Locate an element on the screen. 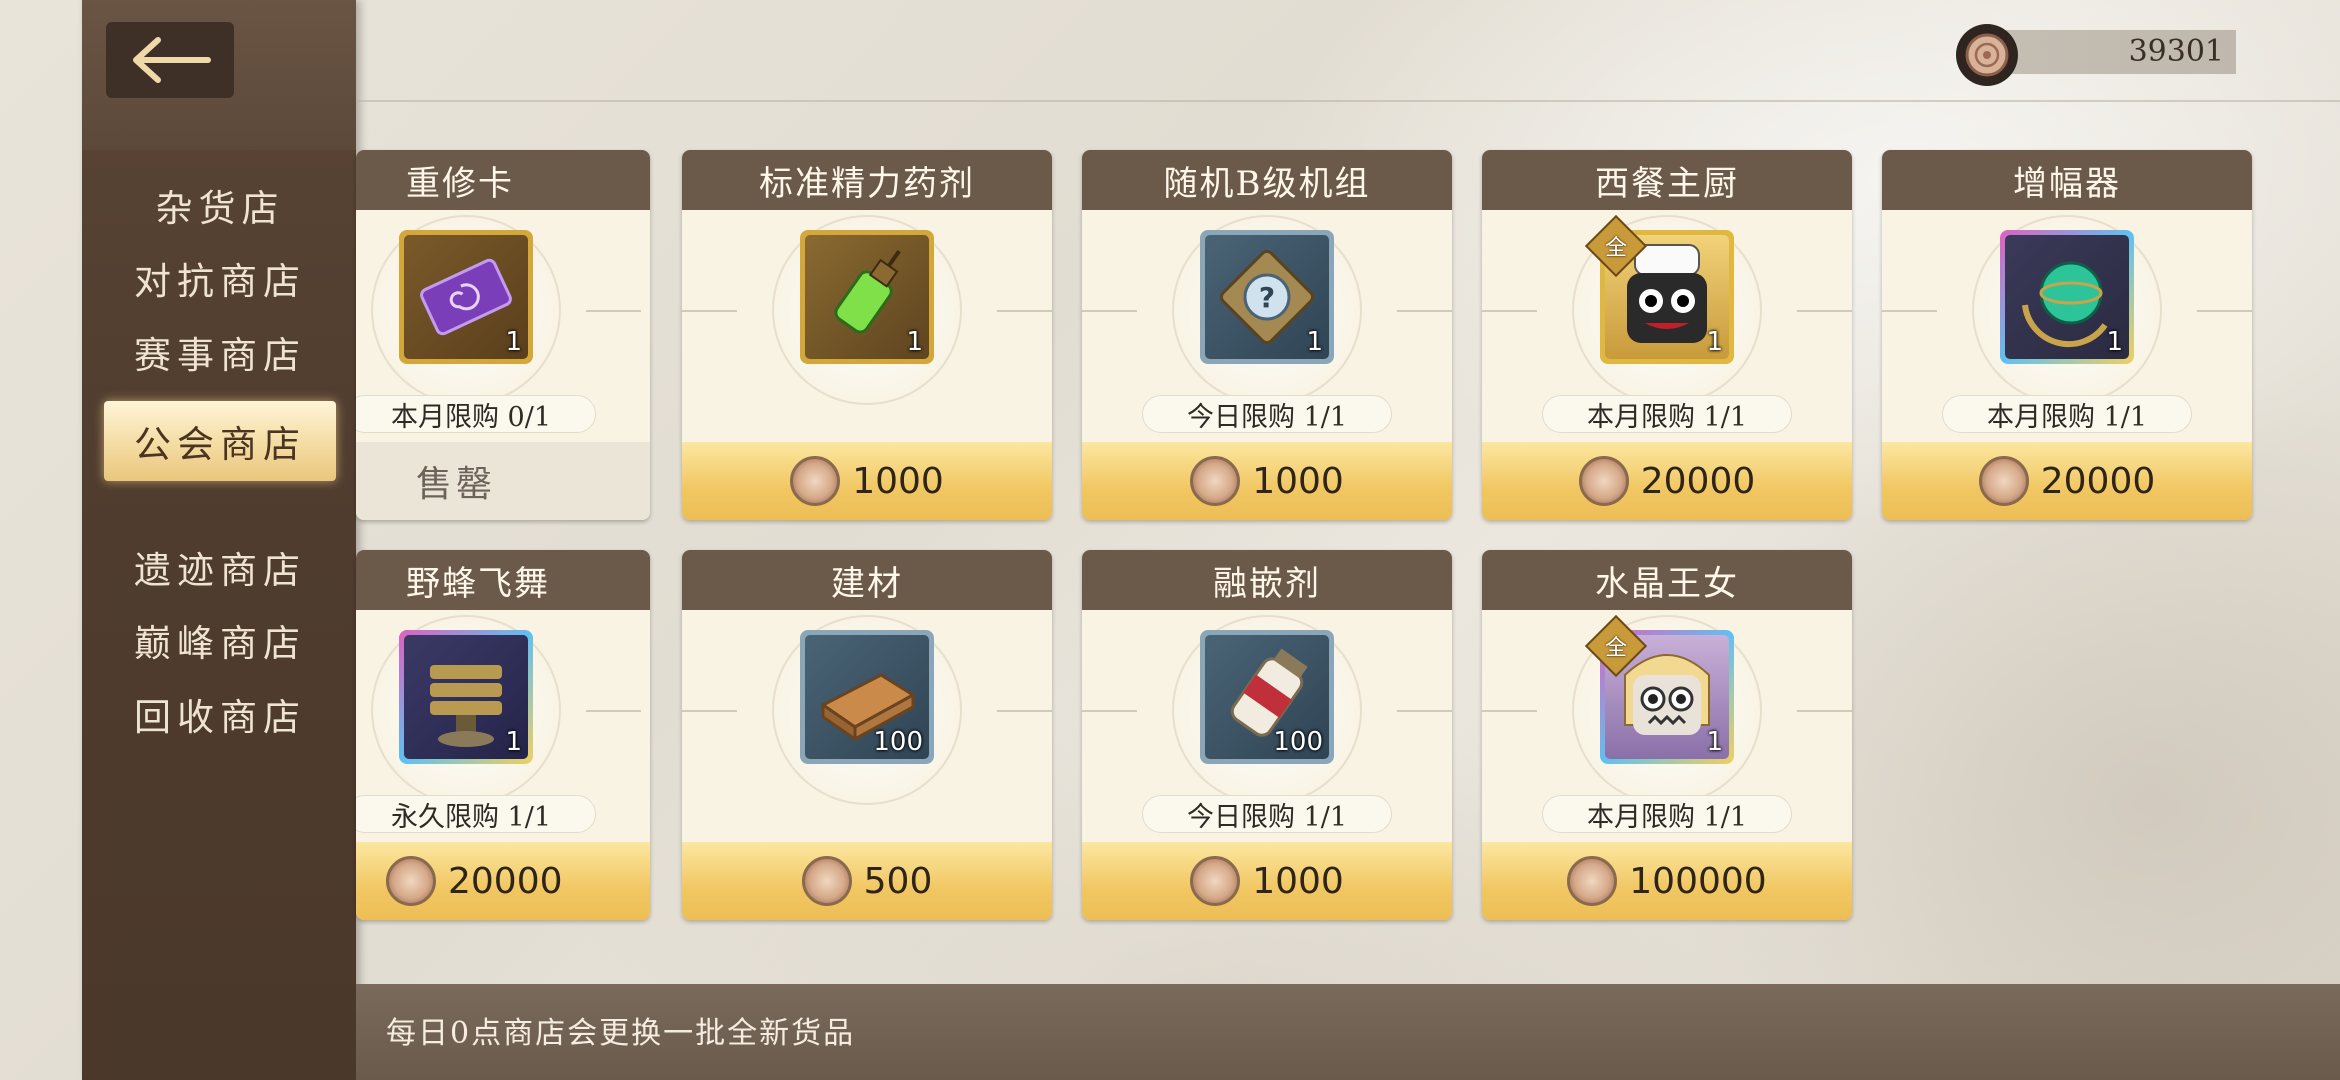 The width and height of the screenshot is (2340, 1080). building-material-icon: 100 is located at coordinates (867, 697).